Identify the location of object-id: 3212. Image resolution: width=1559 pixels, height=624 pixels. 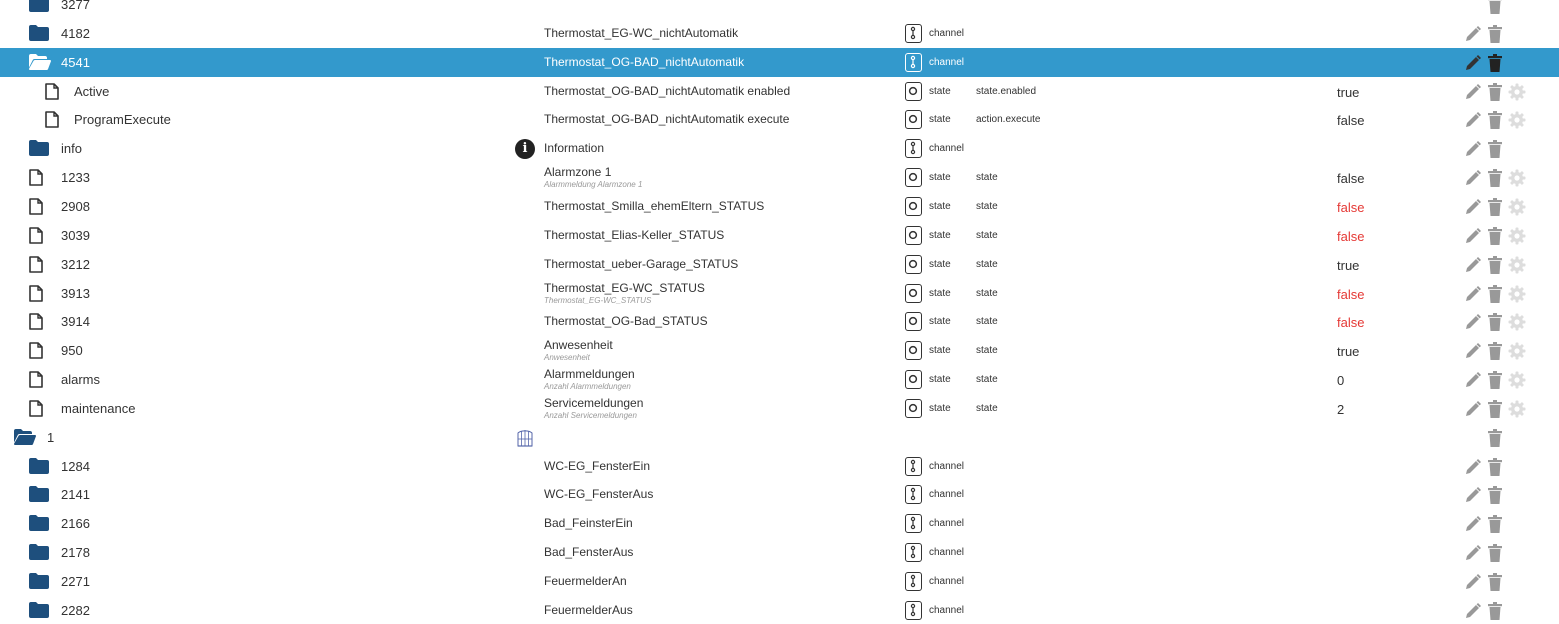
(75, 264).